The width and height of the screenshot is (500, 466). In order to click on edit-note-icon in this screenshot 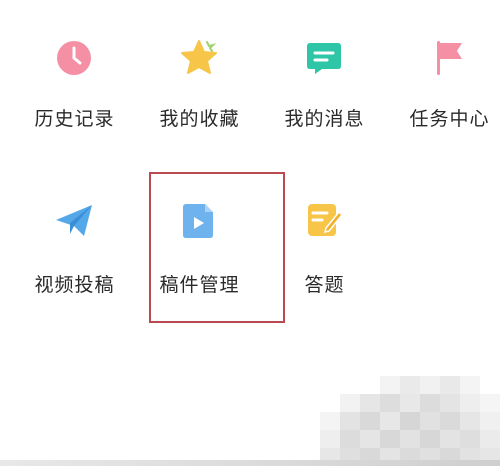, I will do `click(326, 220)`.